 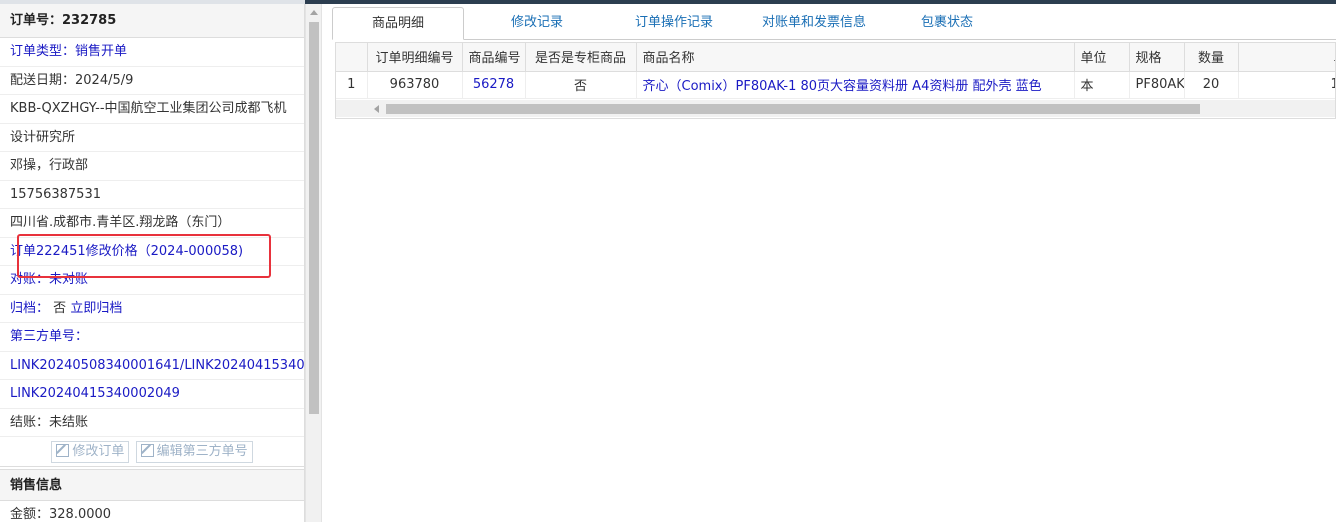 What do you see at coordinates (152, 337) in the screenshot?
I see `third-party-label: 第三方单号：` at bounding box center [152, 337].